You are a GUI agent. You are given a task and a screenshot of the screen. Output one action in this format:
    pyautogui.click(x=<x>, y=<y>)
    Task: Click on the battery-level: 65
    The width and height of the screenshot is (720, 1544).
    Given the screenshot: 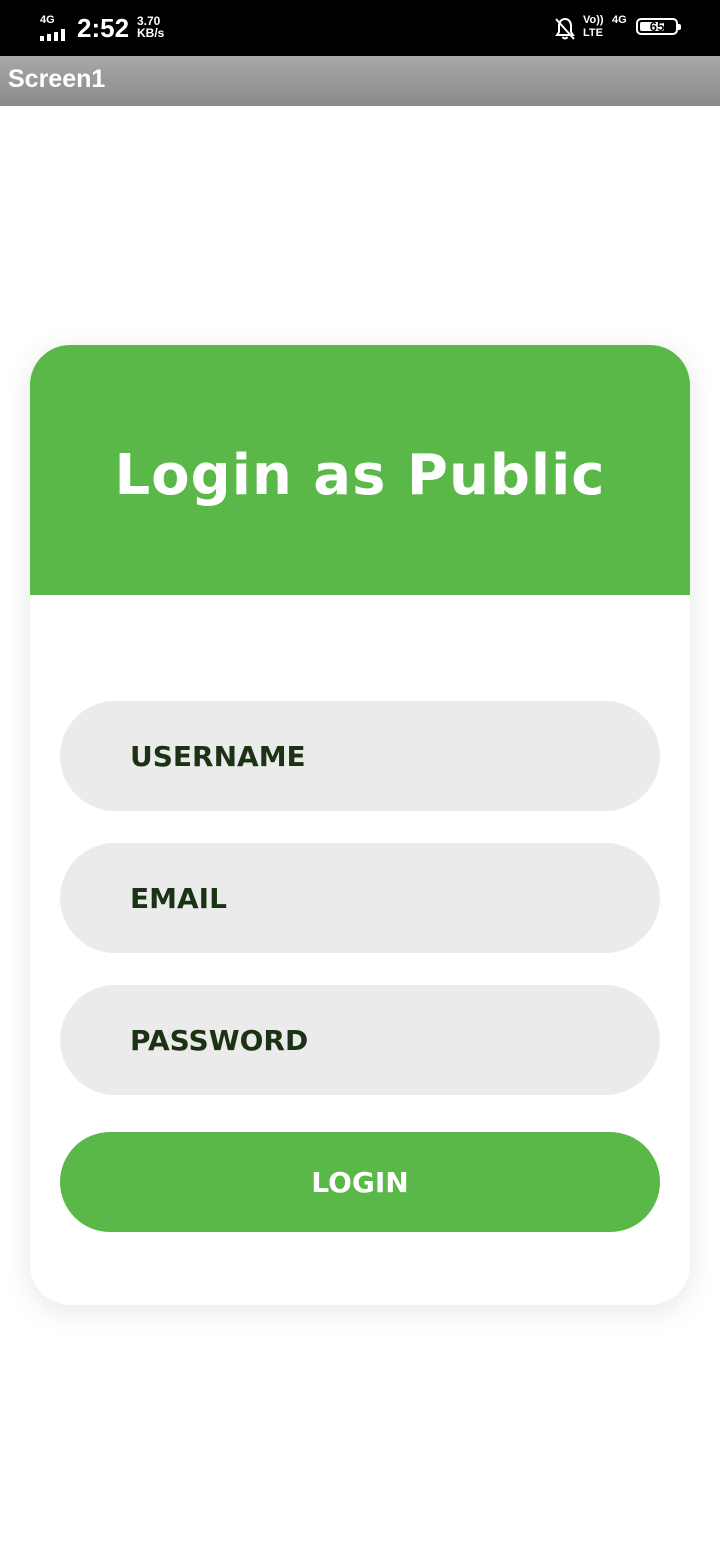 What is the action you would take?
    pyautogui.click(x=657, y=26)
    